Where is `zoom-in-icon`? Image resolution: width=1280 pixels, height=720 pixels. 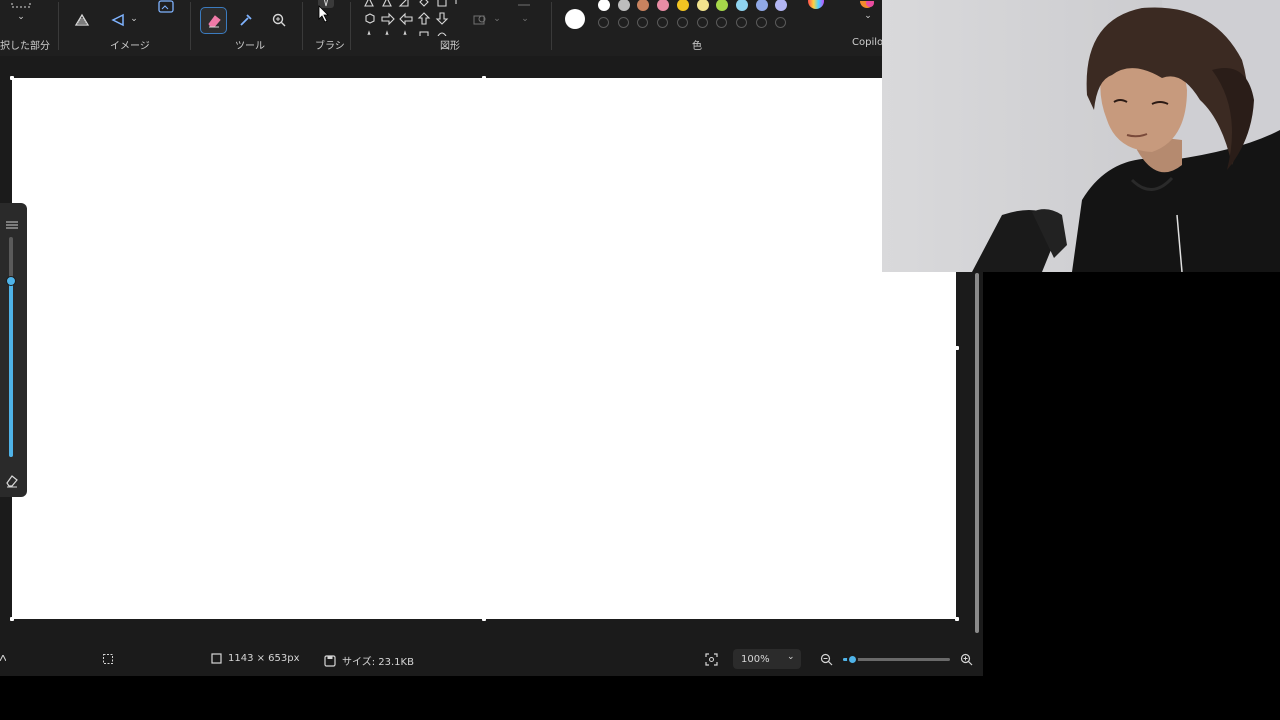
zoom-in-icon is located at coordinates (966, 659).